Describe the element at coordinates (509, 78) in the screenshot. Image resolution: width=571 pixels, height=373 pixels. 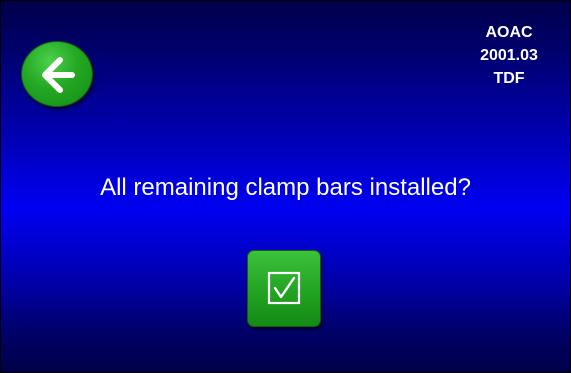
I see `method-type: TDF` at that location.